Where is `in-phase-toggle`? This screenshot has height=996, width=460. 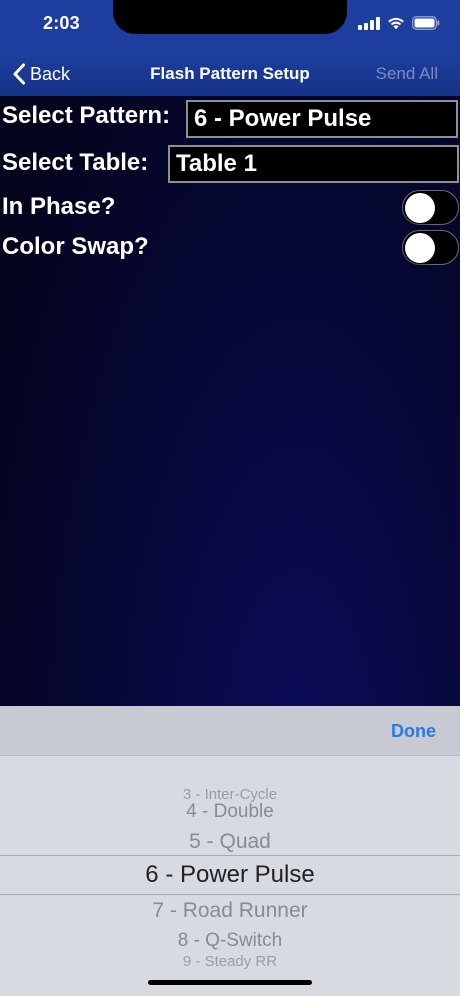 in-phase-toggle is located at coordinates (430, 207).